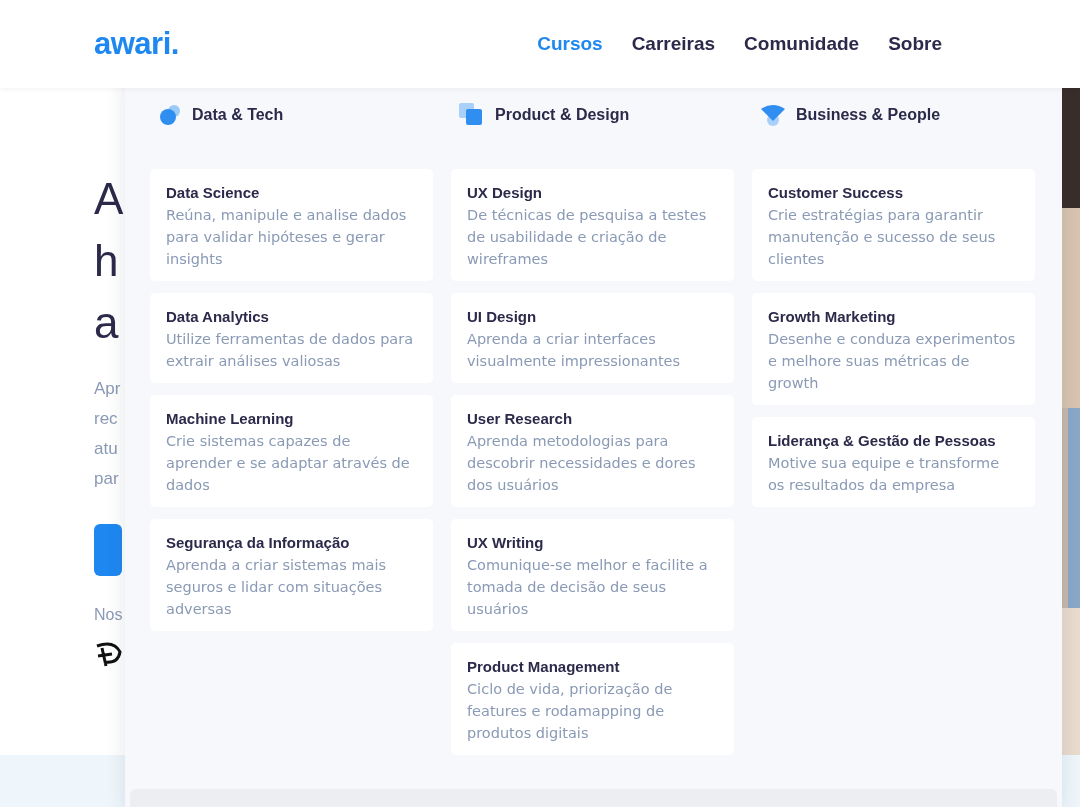 This screenshot has height=807, width=1080. Describe the element at coordinates (109, 199) in the screenshot. I see `hero-title: A` at that location.